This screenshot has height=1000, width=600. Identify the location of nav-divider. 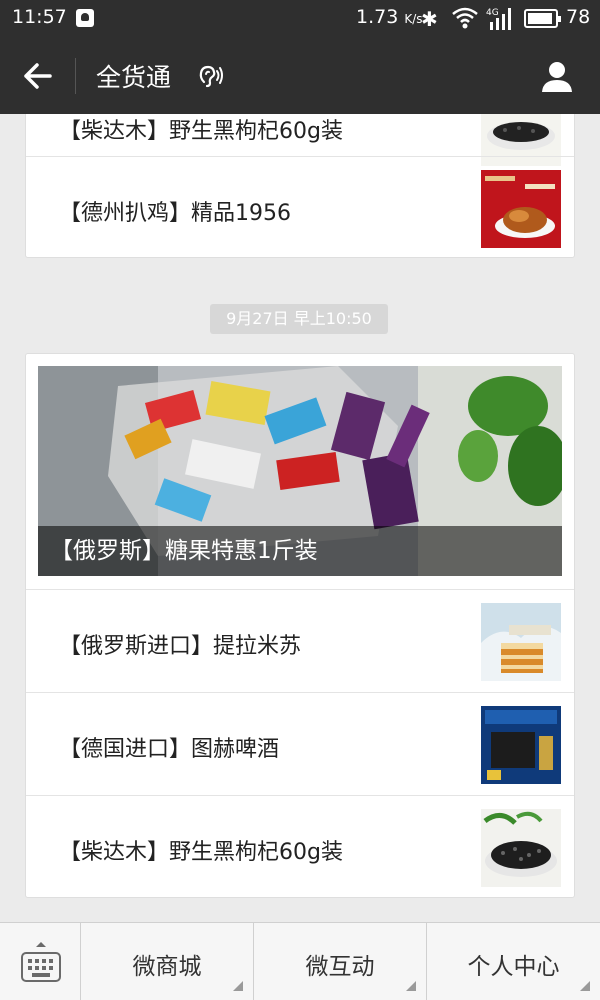
(75, 76).